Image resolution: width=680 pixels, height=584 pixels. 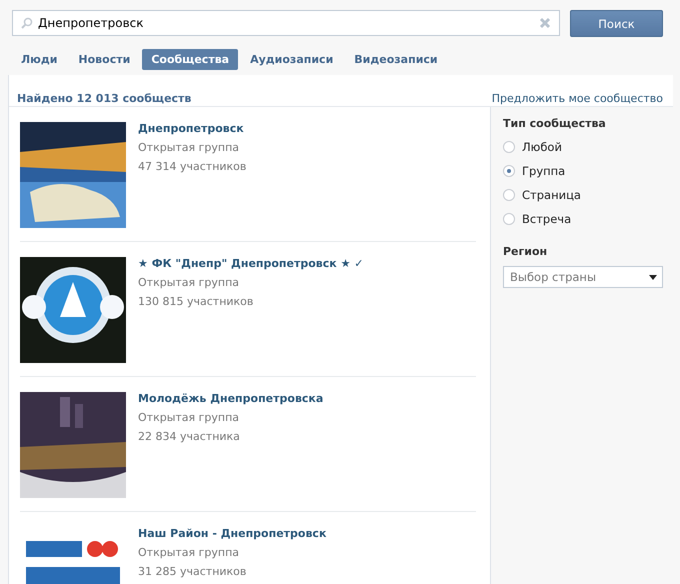 I want to click on radio-option: Страница, so click(x=542, y=195).